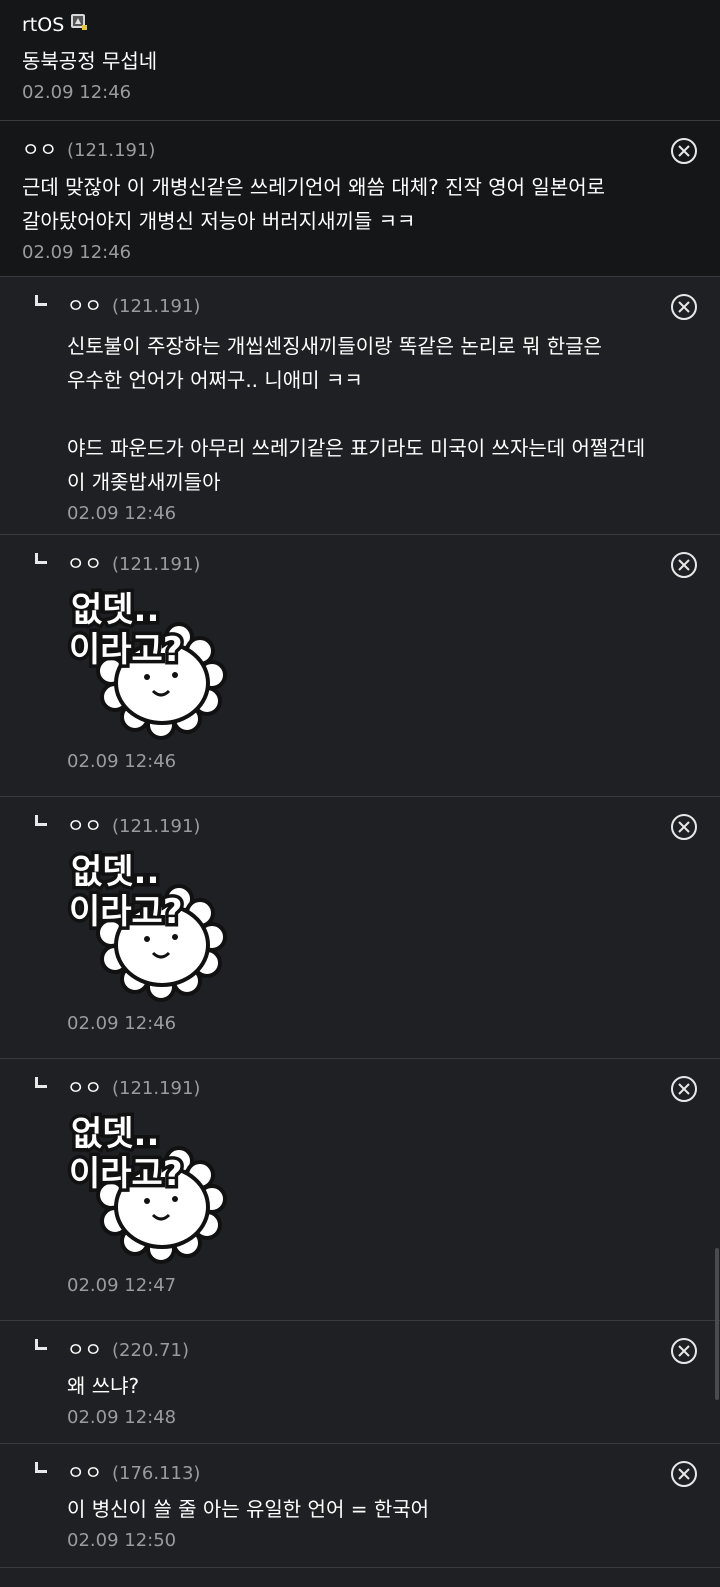 This screenshot has width=720, height=1587. What do you see at coordinates (156, 1473) in the screenshot?
I see `comment-ip: (176.113)` at bounding box center [156, 1473].